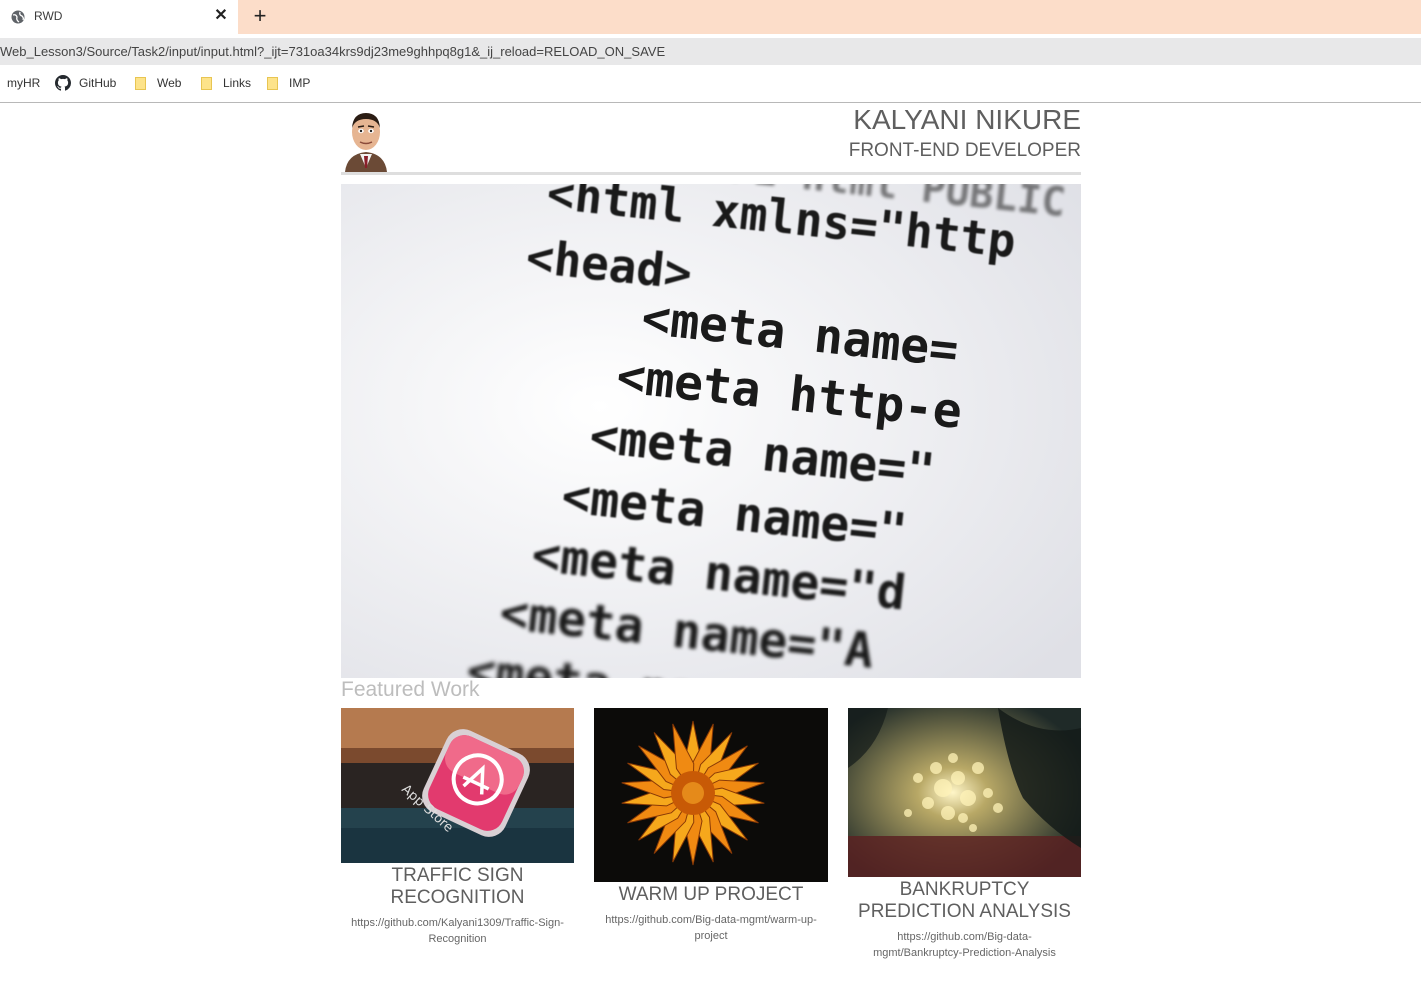 Image resolution: width=1421 pixels, height=996 pixels. I want to click on bokeh-image, so click(964, 792).